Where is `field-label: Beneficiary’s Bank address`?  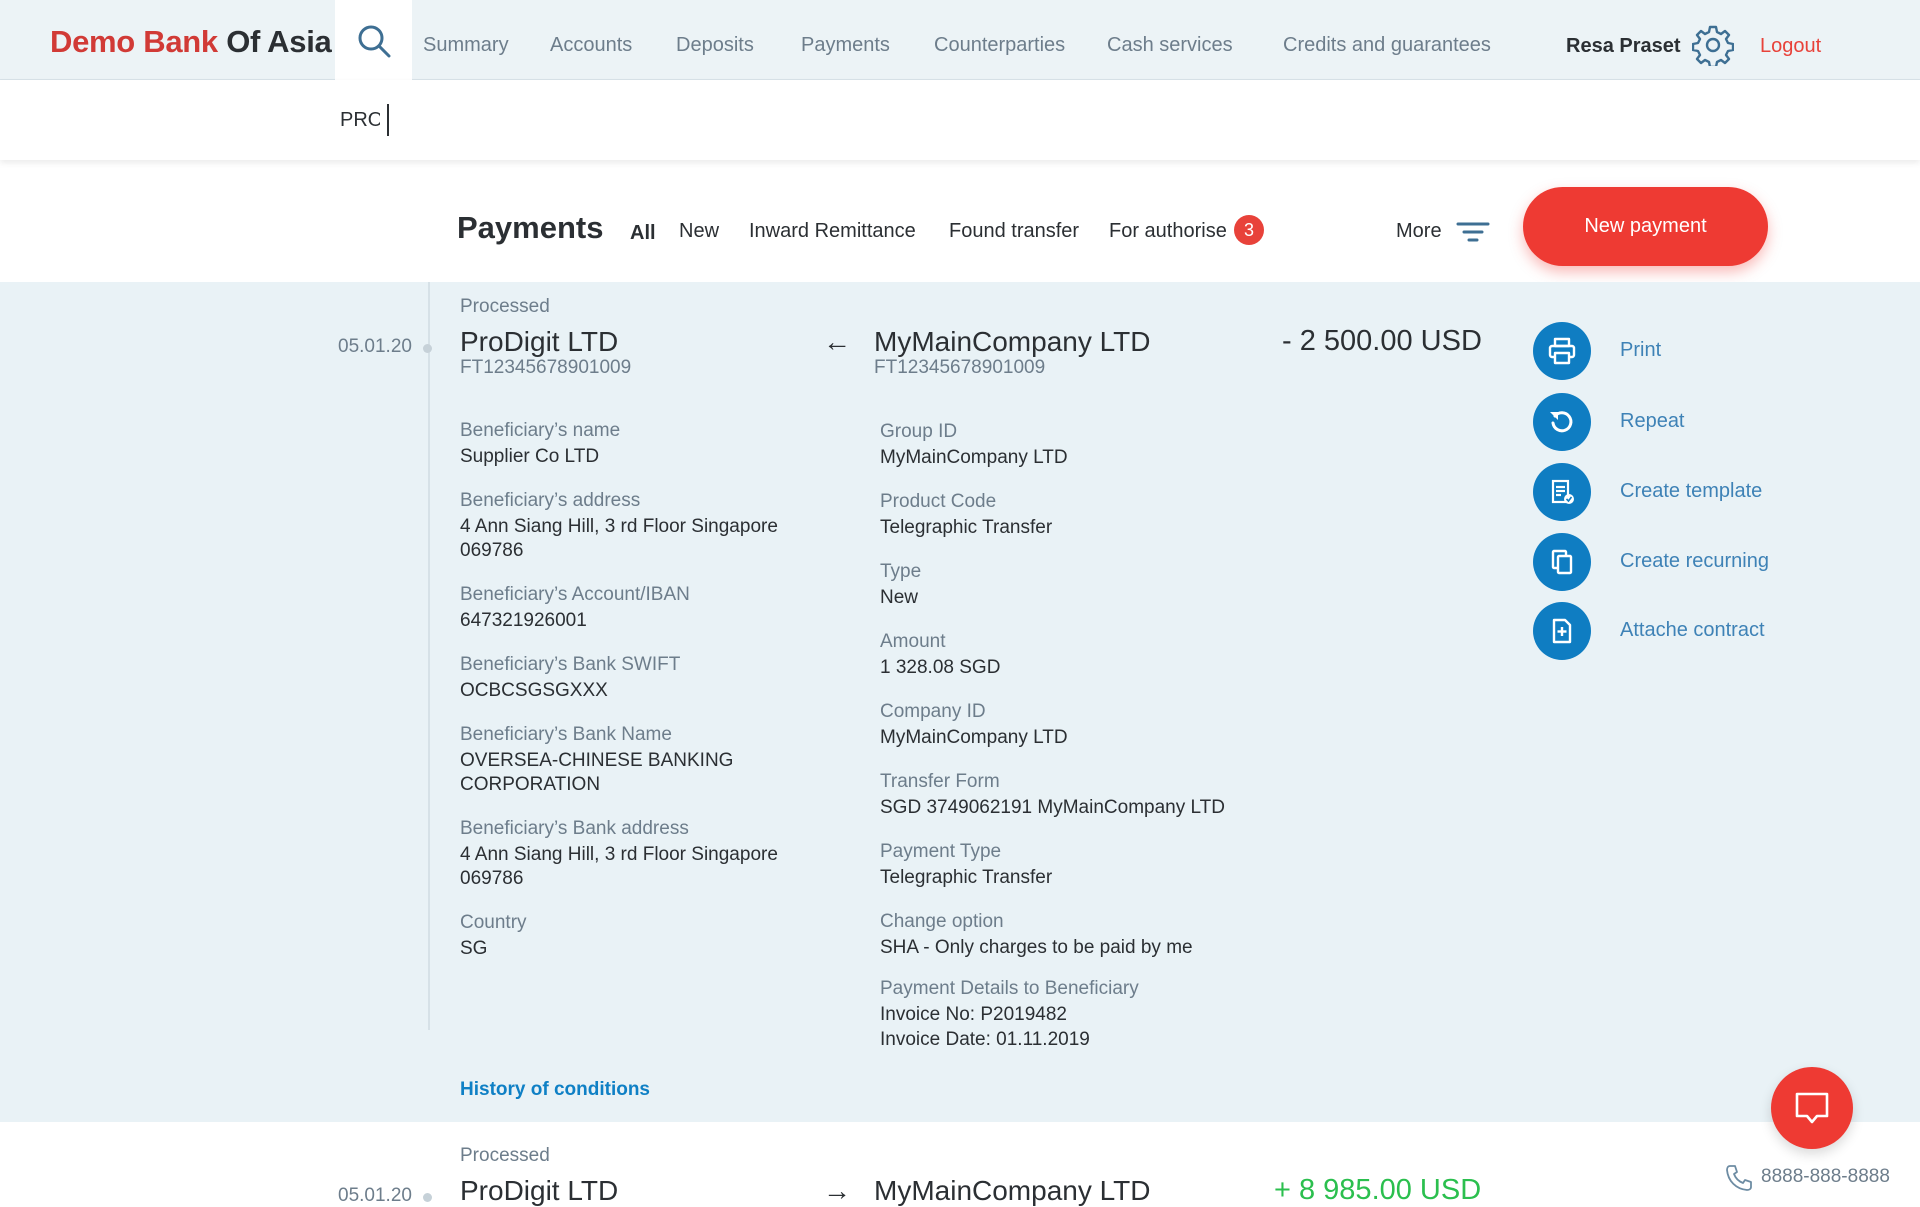 field-label: Beneficiary’s Bank address is located at coordinates (574, 828).